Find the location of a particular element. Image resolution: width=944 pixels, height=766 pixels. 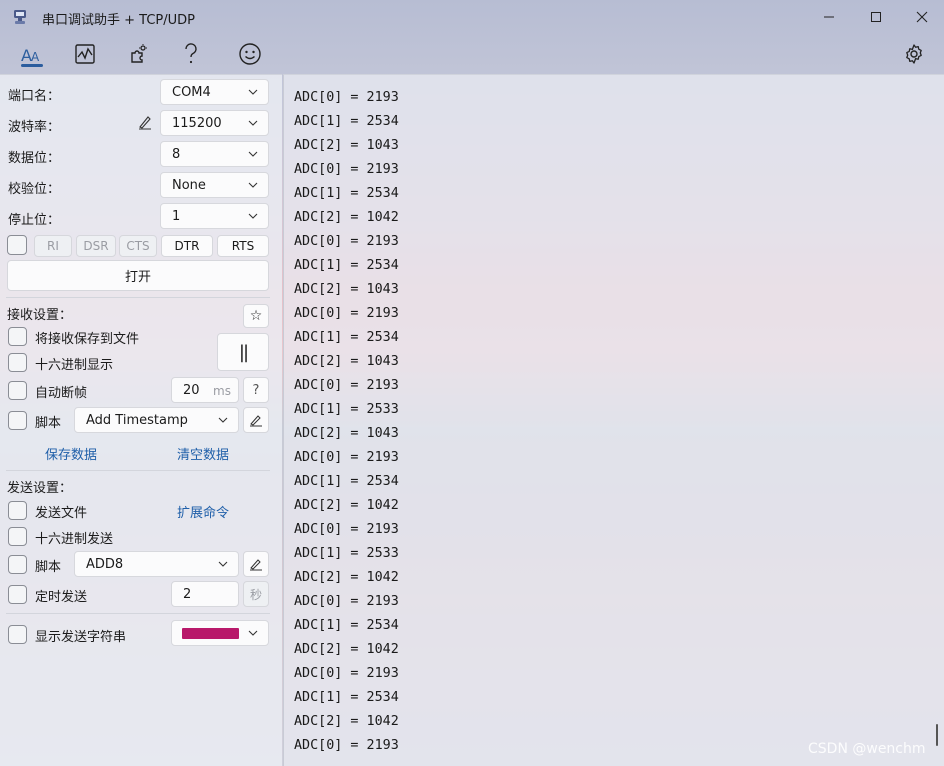

ri-button: RI is located at coordinates (53, 246).